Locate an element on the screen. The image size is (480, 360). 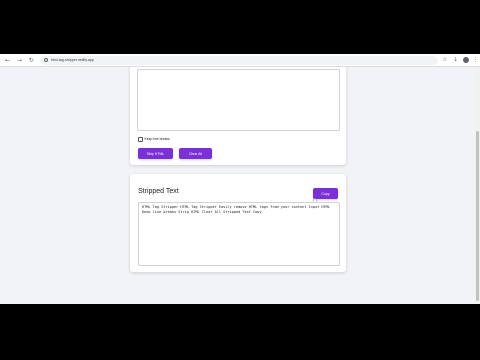
page-scrollbar is located at coordinates (477, 185).